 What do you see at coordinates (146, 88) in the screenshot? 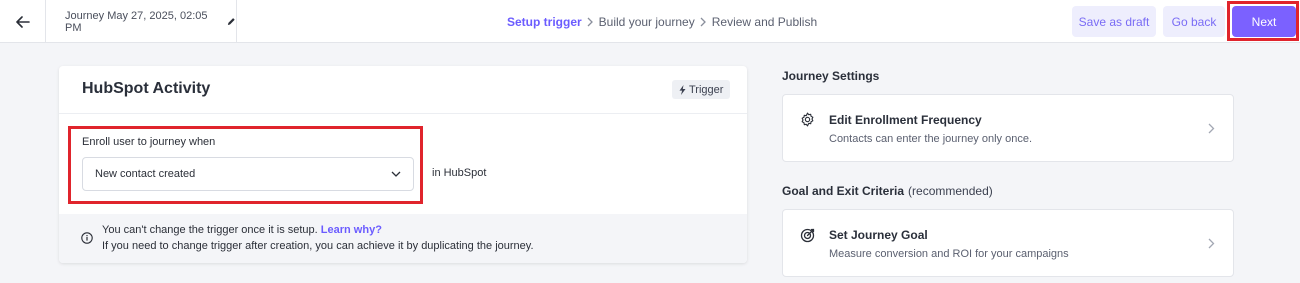
I see `card-title: HubSpot Activity` at bounding box center [146, 88].